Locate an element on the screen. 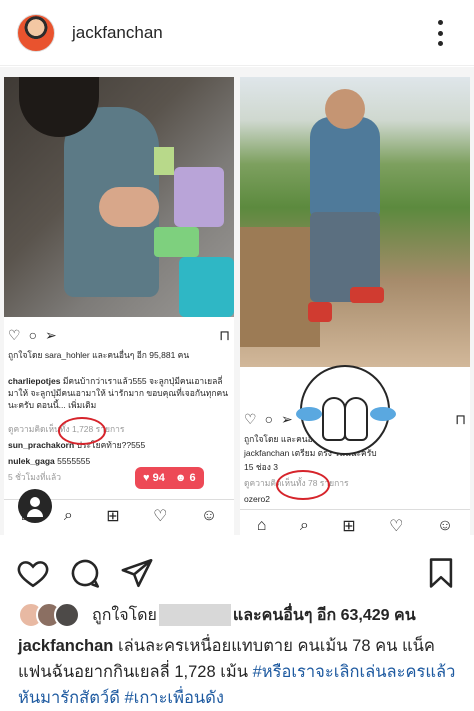 This screenshot has width=474, height=711. post-username: jackfanchan is located at coordinates (117, 33).